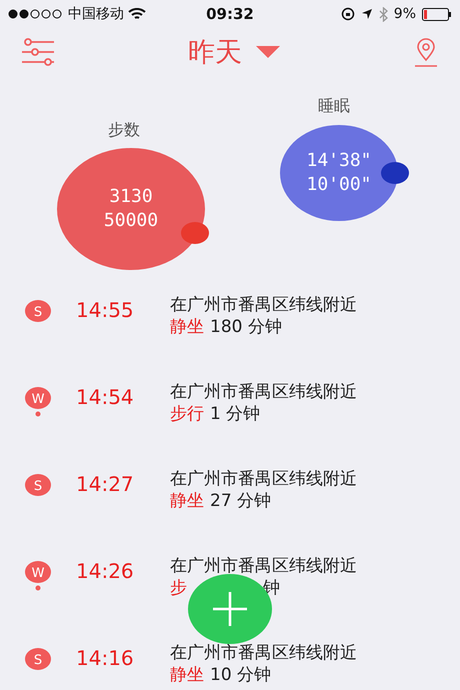  Describe the element at coordinates (383, 14) in the screenshot. I see `bluetooth-icon` at that location.